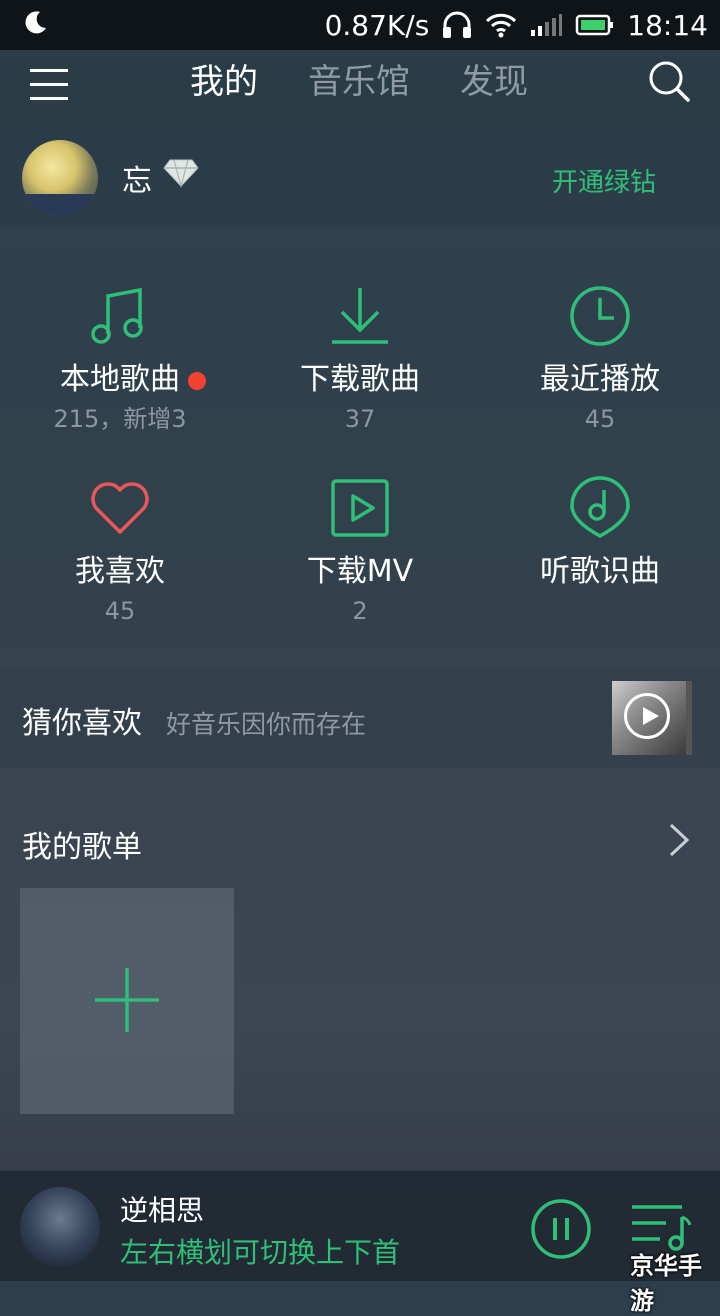 This screenshot has height=1316, width=720. What do you see at coordinates (600, 571) in the screenshot?
I see `grid-recognize-song-label: 听歌识曲` at bounding box center [600, 571].